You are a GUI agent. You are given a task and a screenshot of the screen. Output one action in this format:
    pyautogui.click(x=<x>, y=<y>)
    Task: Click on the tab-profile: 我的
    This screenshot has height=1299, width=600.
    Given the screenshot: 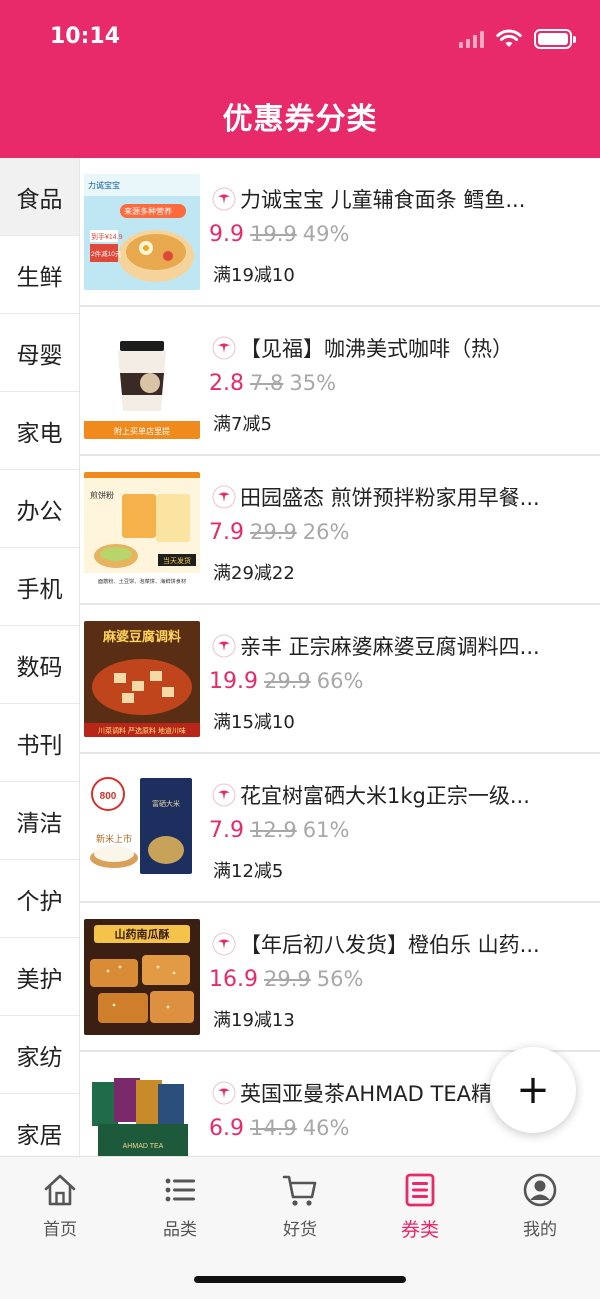 What is the action you would take?
    pyautogui.click(x=540, y=1205)
    